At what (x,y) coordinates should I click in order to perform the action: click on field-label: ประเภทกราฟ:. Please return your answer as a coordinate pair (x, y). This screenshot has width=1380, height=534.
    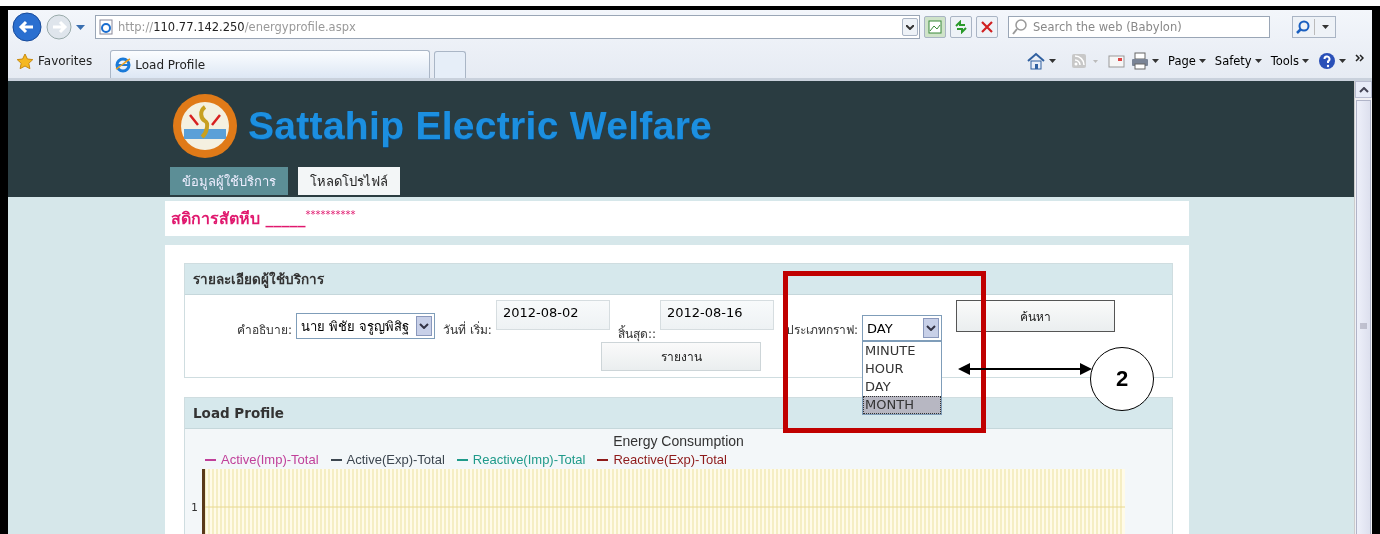
    Looking at the image, I should click on (822, 330).